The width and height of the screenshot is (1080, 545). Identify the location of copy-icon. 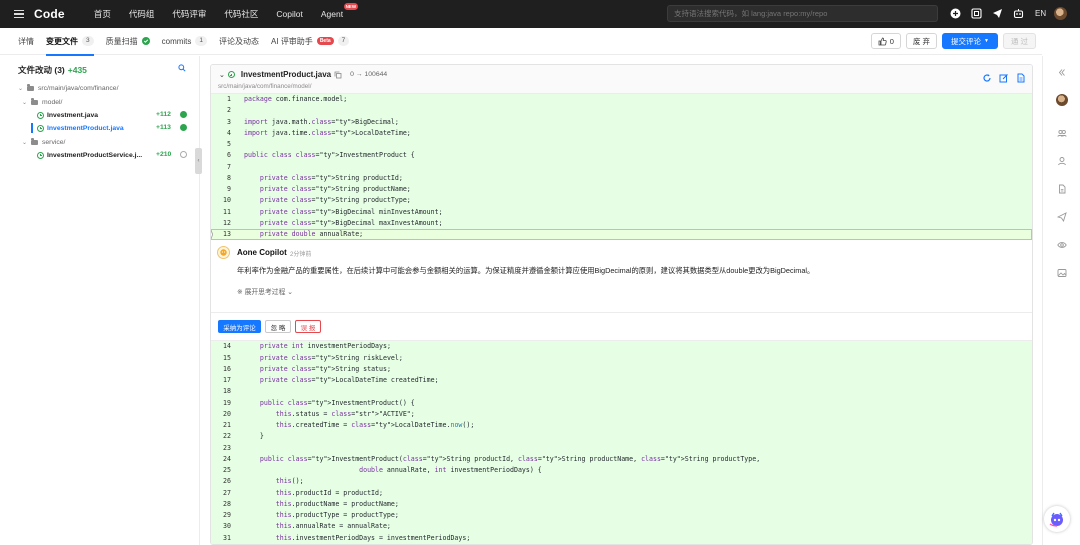
(338, 75).